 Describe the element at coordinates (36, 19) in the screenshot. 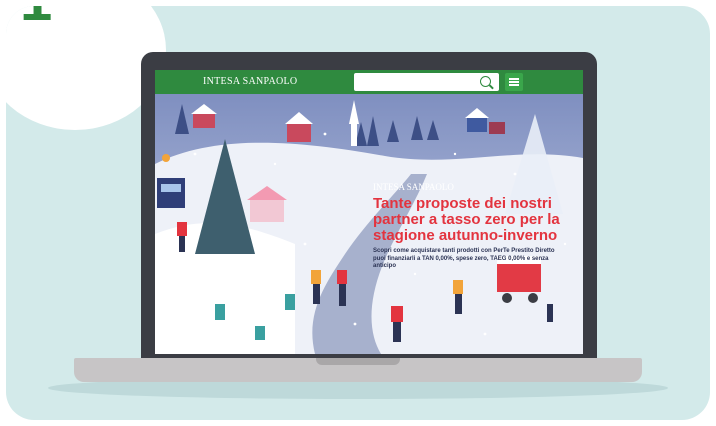

I see `step-number: 1` at that location.